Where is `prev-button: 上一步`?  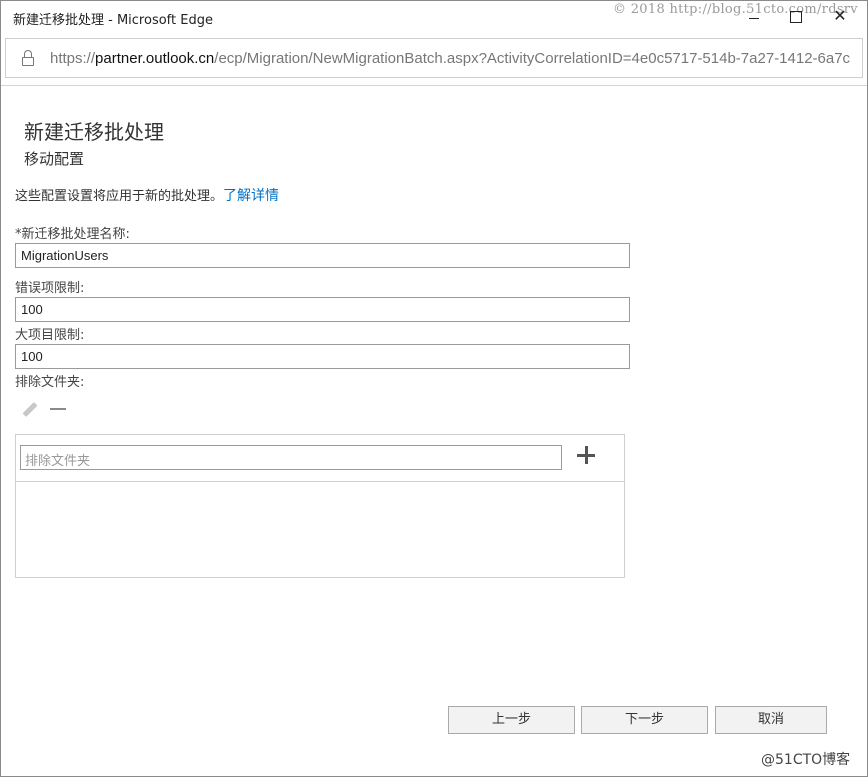
prev-button: 上一步 is located at coordinates (511, 720).